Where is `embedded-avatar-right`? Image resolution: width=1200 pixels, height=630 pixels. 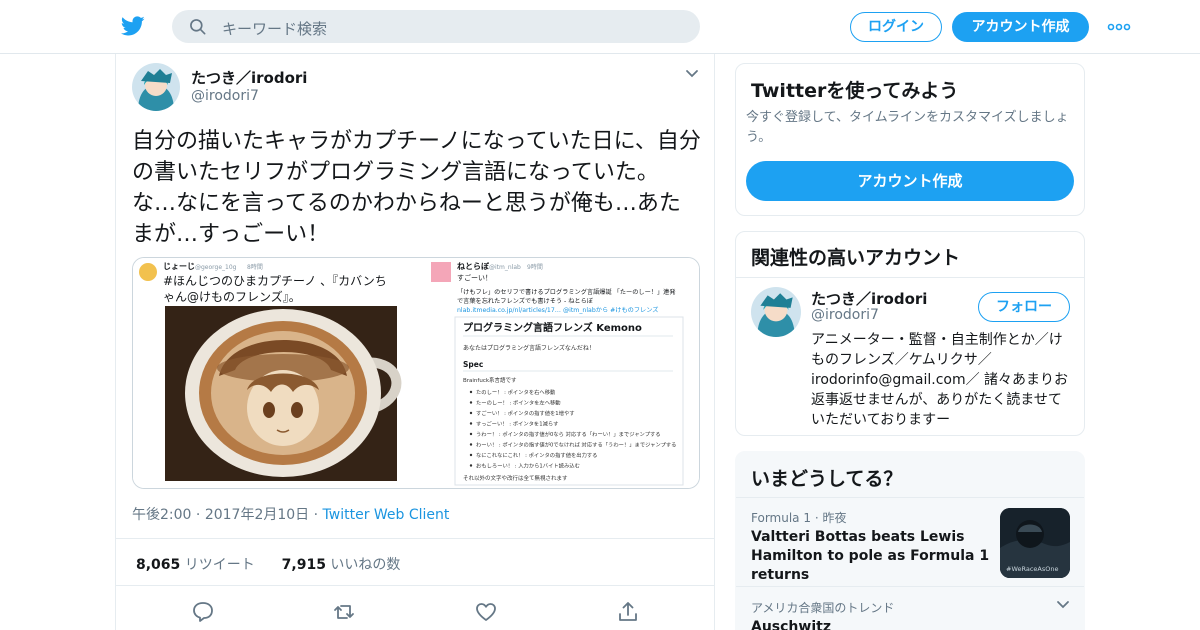 embedded-avatar-right is located at coordinates (441, 272).